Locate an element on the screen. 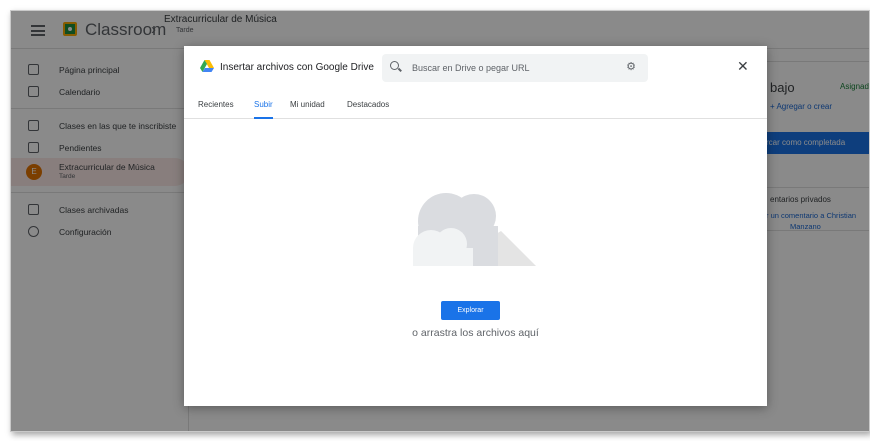  search-placeholder: Buscar en Drive o pegar URL is located at coordinates (471, 68).